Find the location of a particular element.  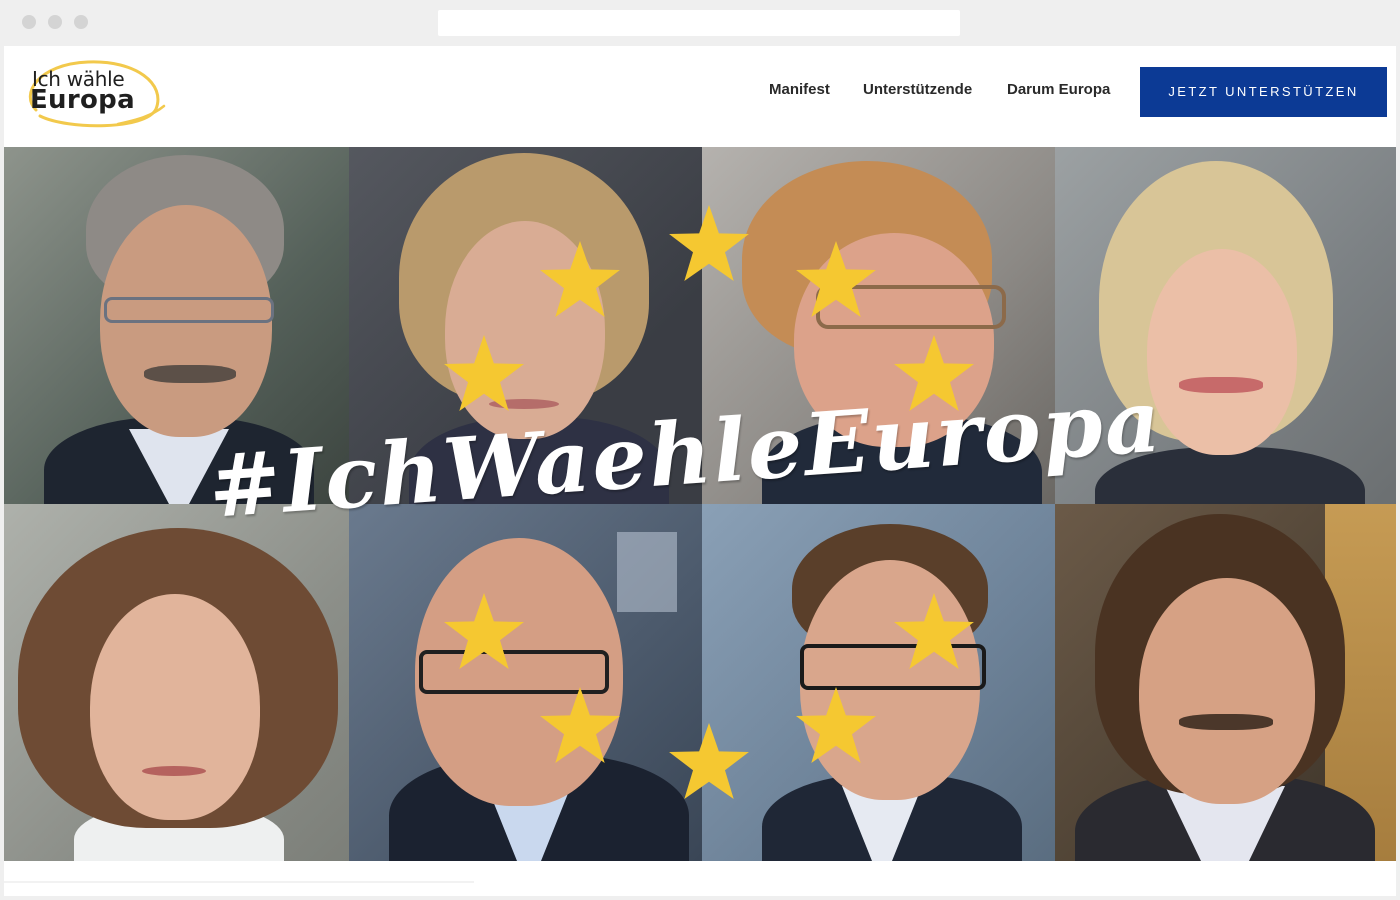

nav-item-manifest: Manifest is located at coordinates (799, 89).